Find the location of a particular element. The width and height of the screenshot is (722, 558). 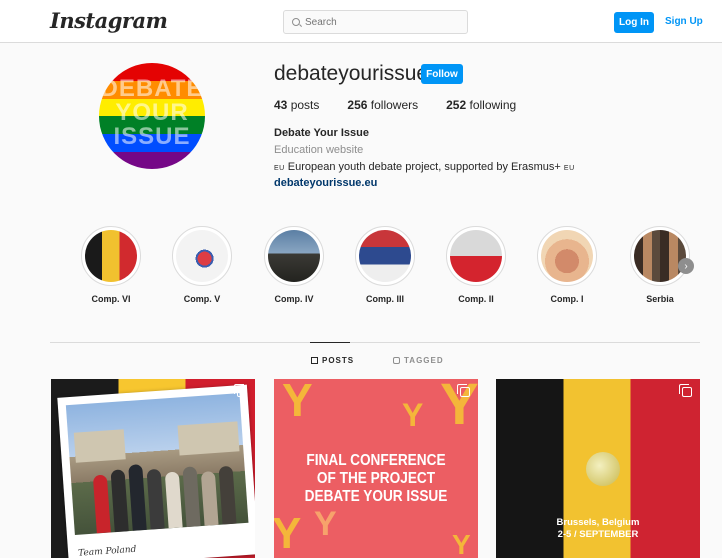

following-stat: 252 following is located at coordinates (481, 105).